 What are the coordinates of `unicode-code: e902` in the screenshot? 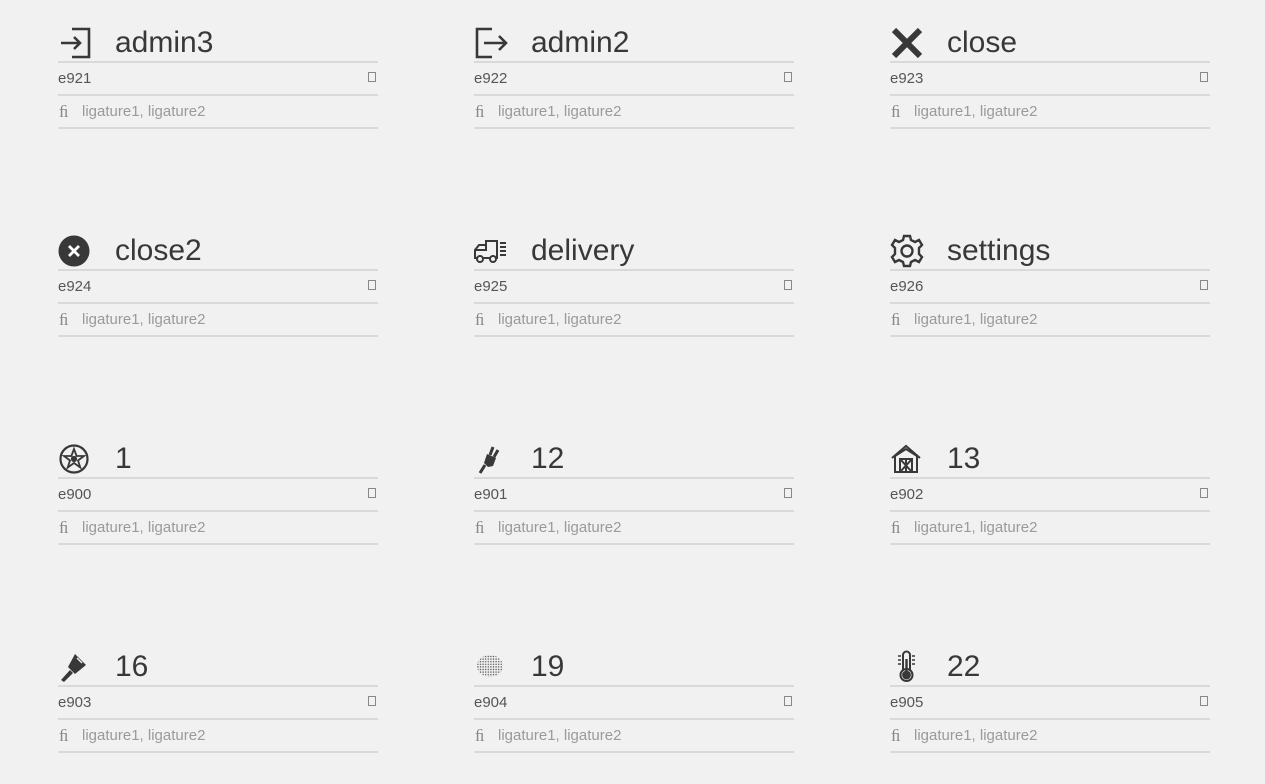 It's located at (907, 494).